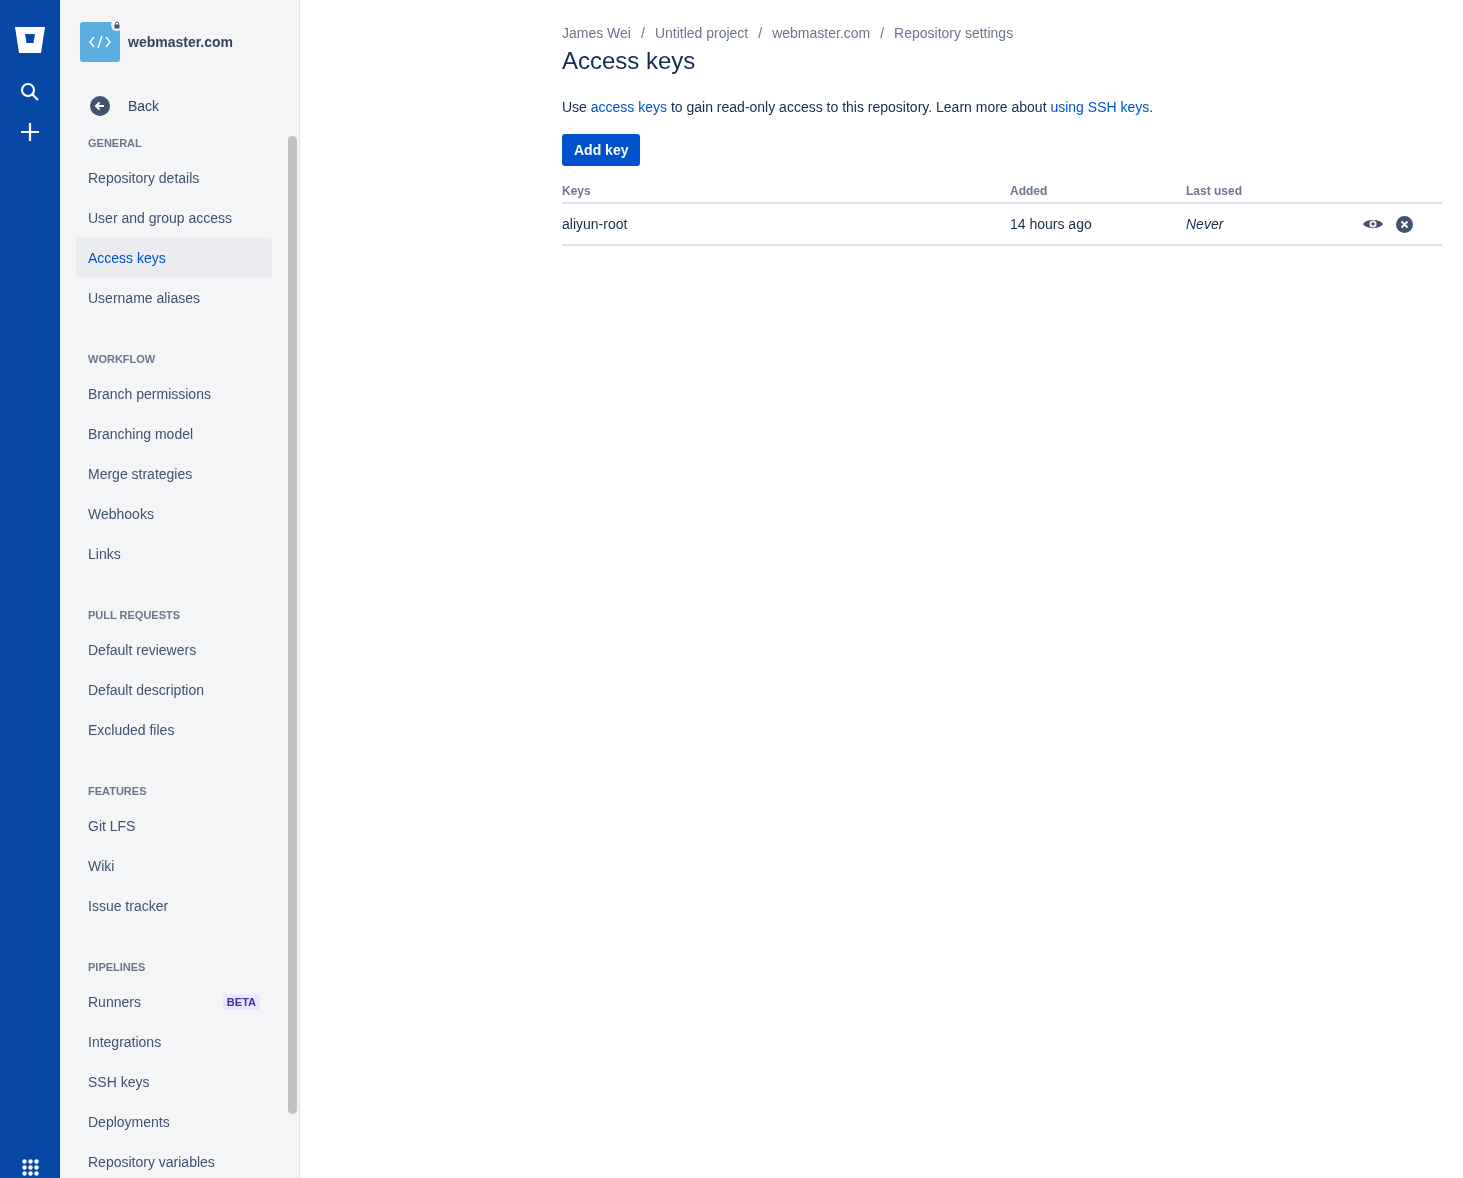 The height and width of the screenshot is (1178, 1463). I want to click on page-title: Access keys, so click(629, 61).